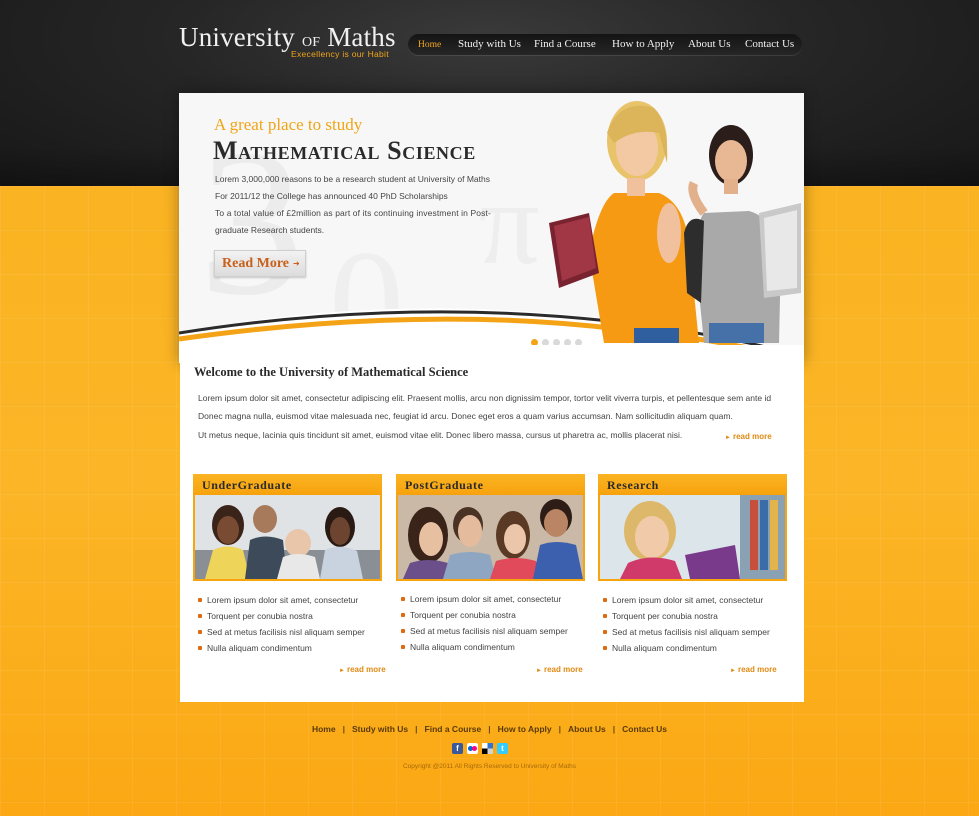  What do you see at coordinates (769, 44) in the screenshot?
I see `nav-contact-us: Contact Us` at bounding box center [769, 44].